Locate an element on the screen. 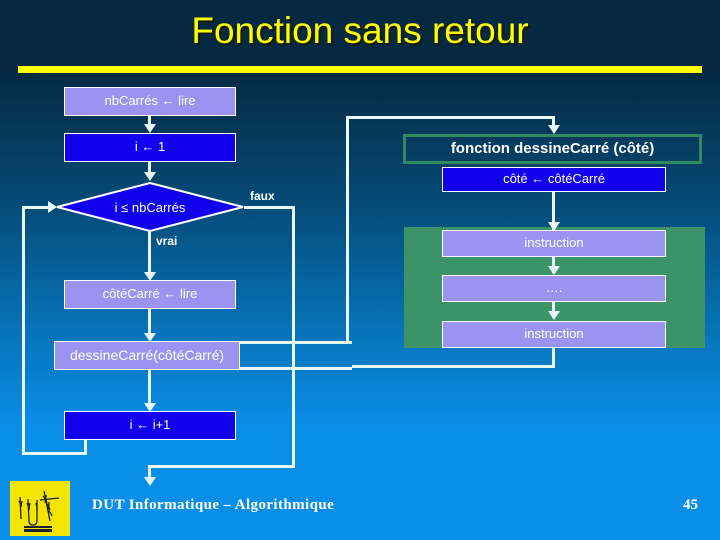  flow-node-label: i ← i+1 is located at coordinates (150, 425).